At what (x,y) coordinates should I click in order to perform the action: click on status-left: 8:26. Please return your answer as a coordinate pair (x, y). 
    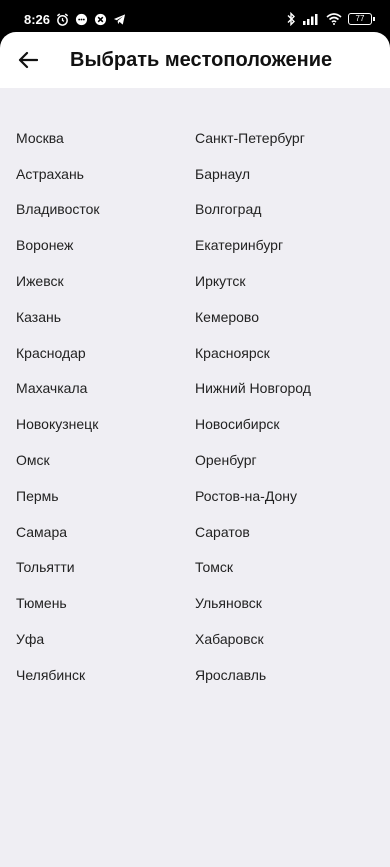
    Looking at the image, I should click on (75, 19).